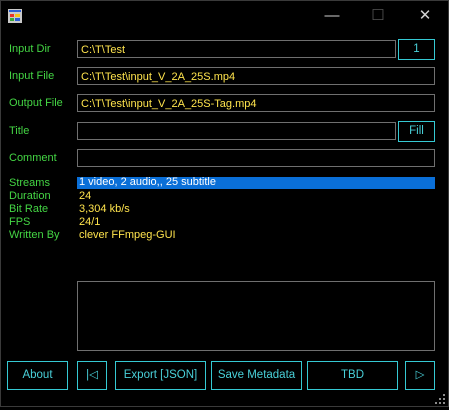  Describe the element at coordinates (36, 103) in the screenshot. I see `output-file-label: Output File` at that location.